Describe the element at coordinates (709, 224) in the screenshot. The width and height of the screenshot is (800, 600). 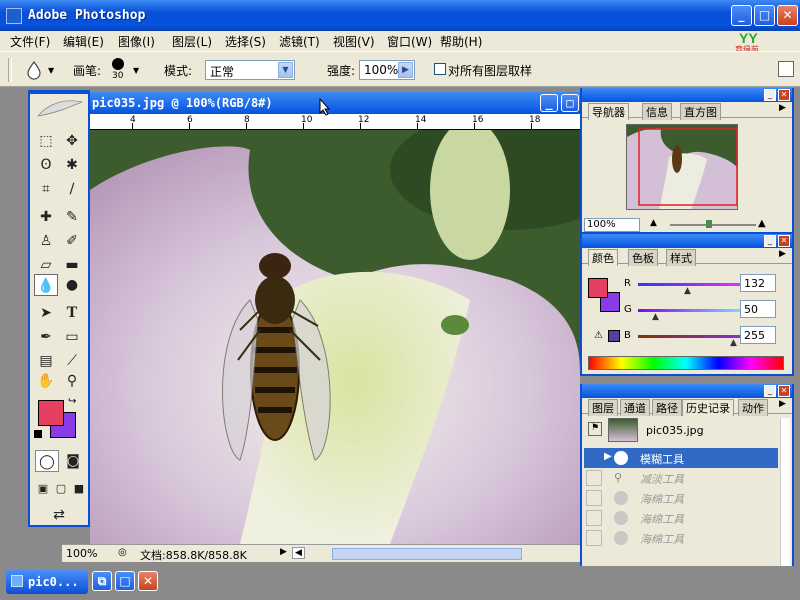
I see `navigator-slider-handle` at that location.